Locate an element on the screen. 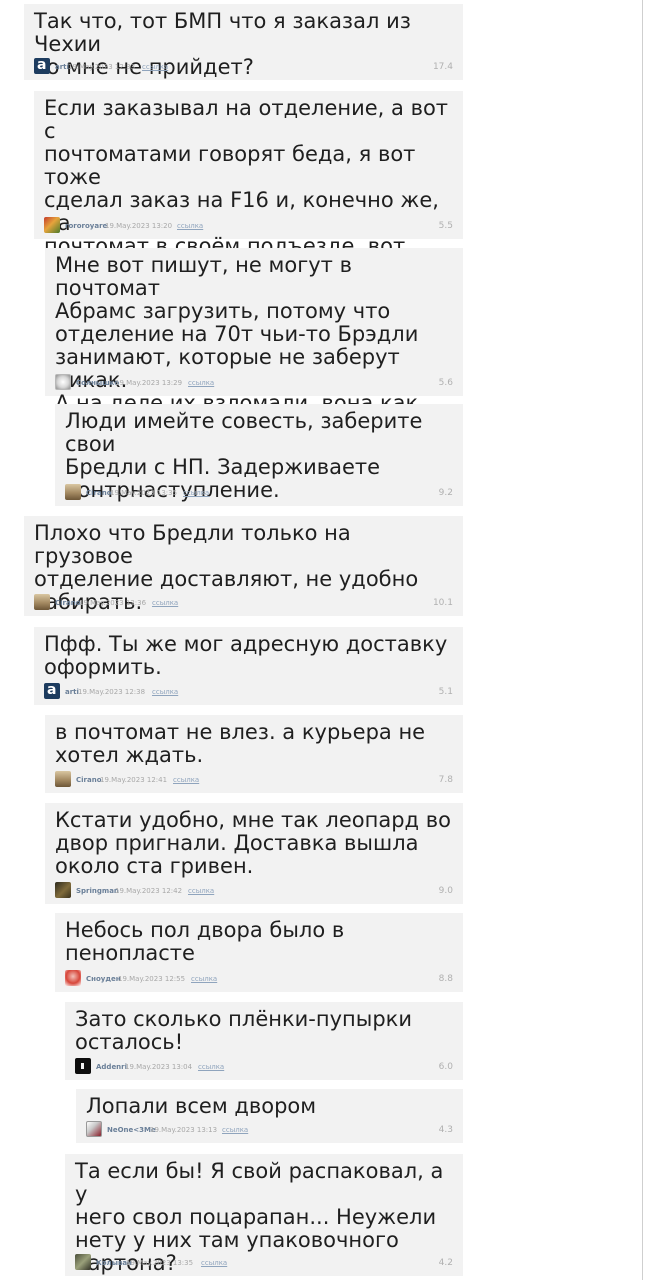  comment-rating: 6.0 is located at coordinates (445, 1067).